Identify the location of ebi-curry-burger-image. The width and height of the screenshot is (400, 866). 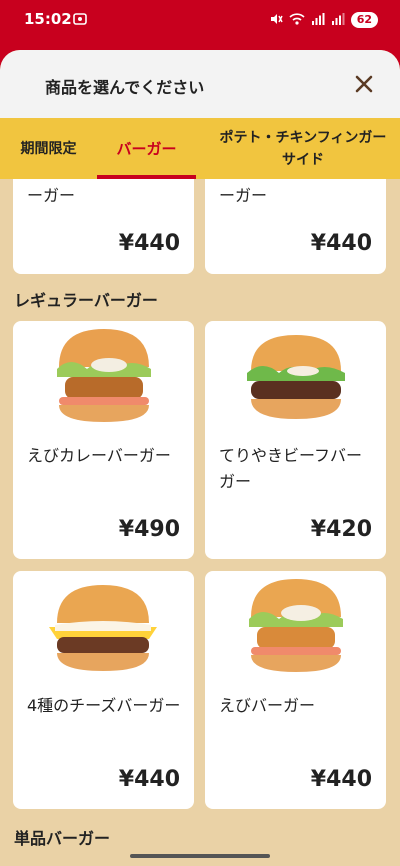
(104, 375).